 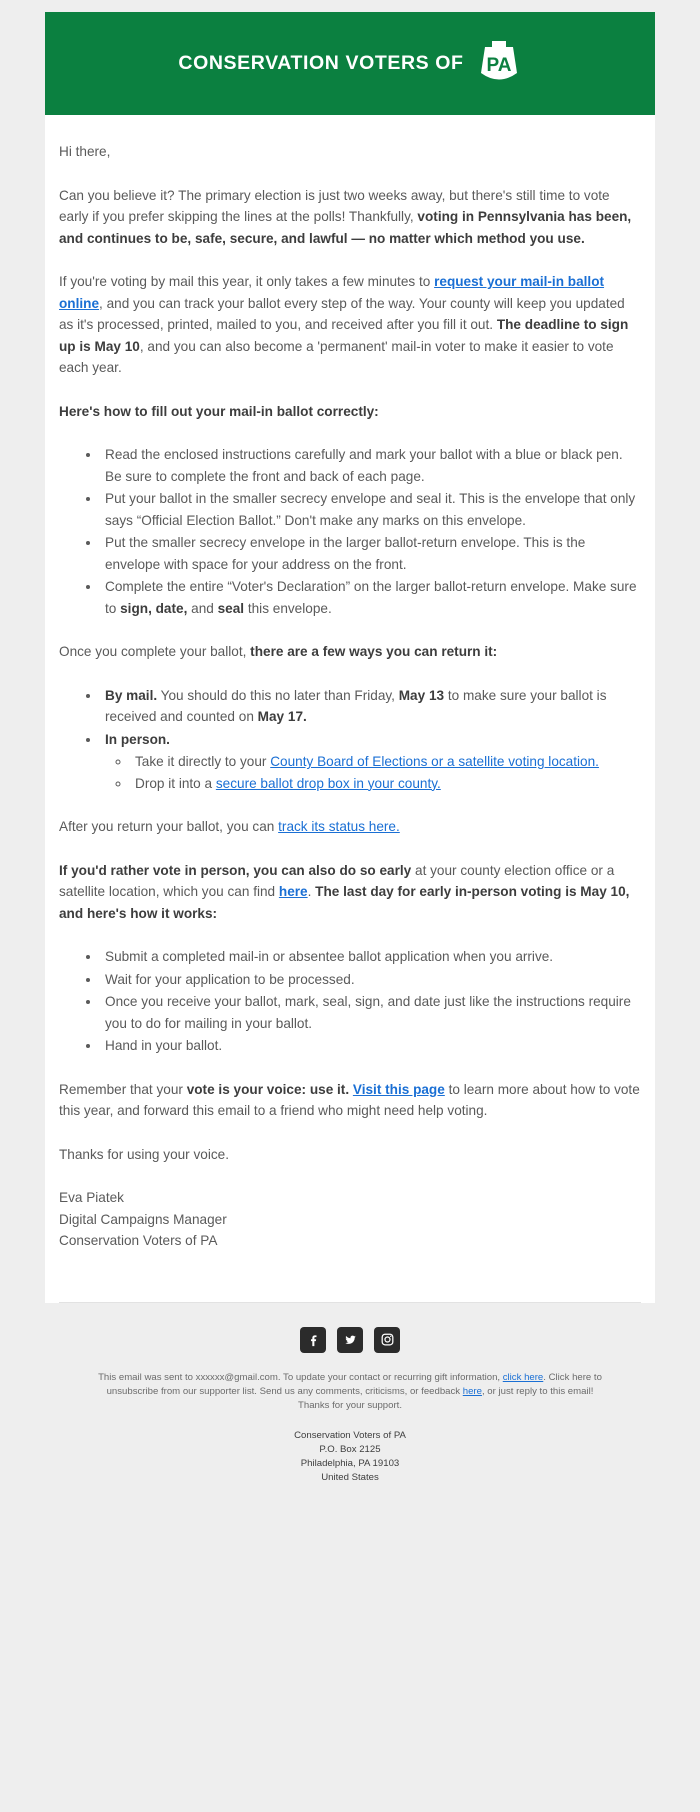 What do you see at coordinates (523, 1377) in the screenshot?
I see `update-info-link: click here` at bounding box center [523, 1377].